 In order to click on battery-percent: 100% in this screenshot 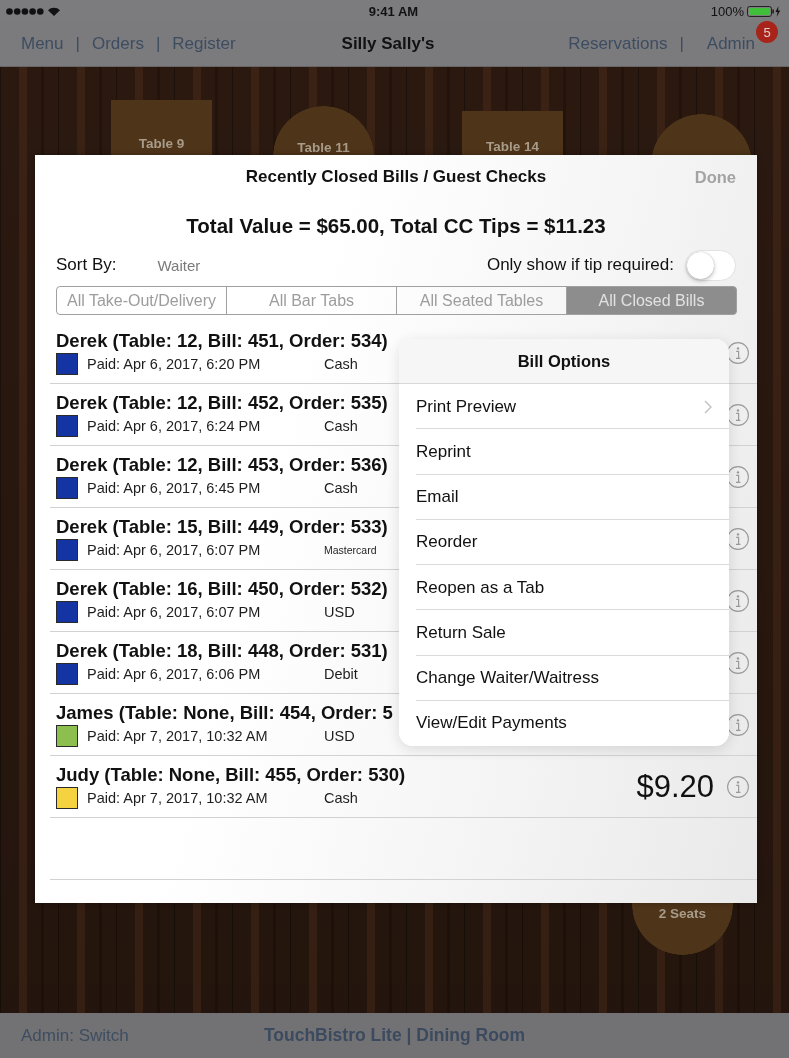, I will do `click(727, 11)`.